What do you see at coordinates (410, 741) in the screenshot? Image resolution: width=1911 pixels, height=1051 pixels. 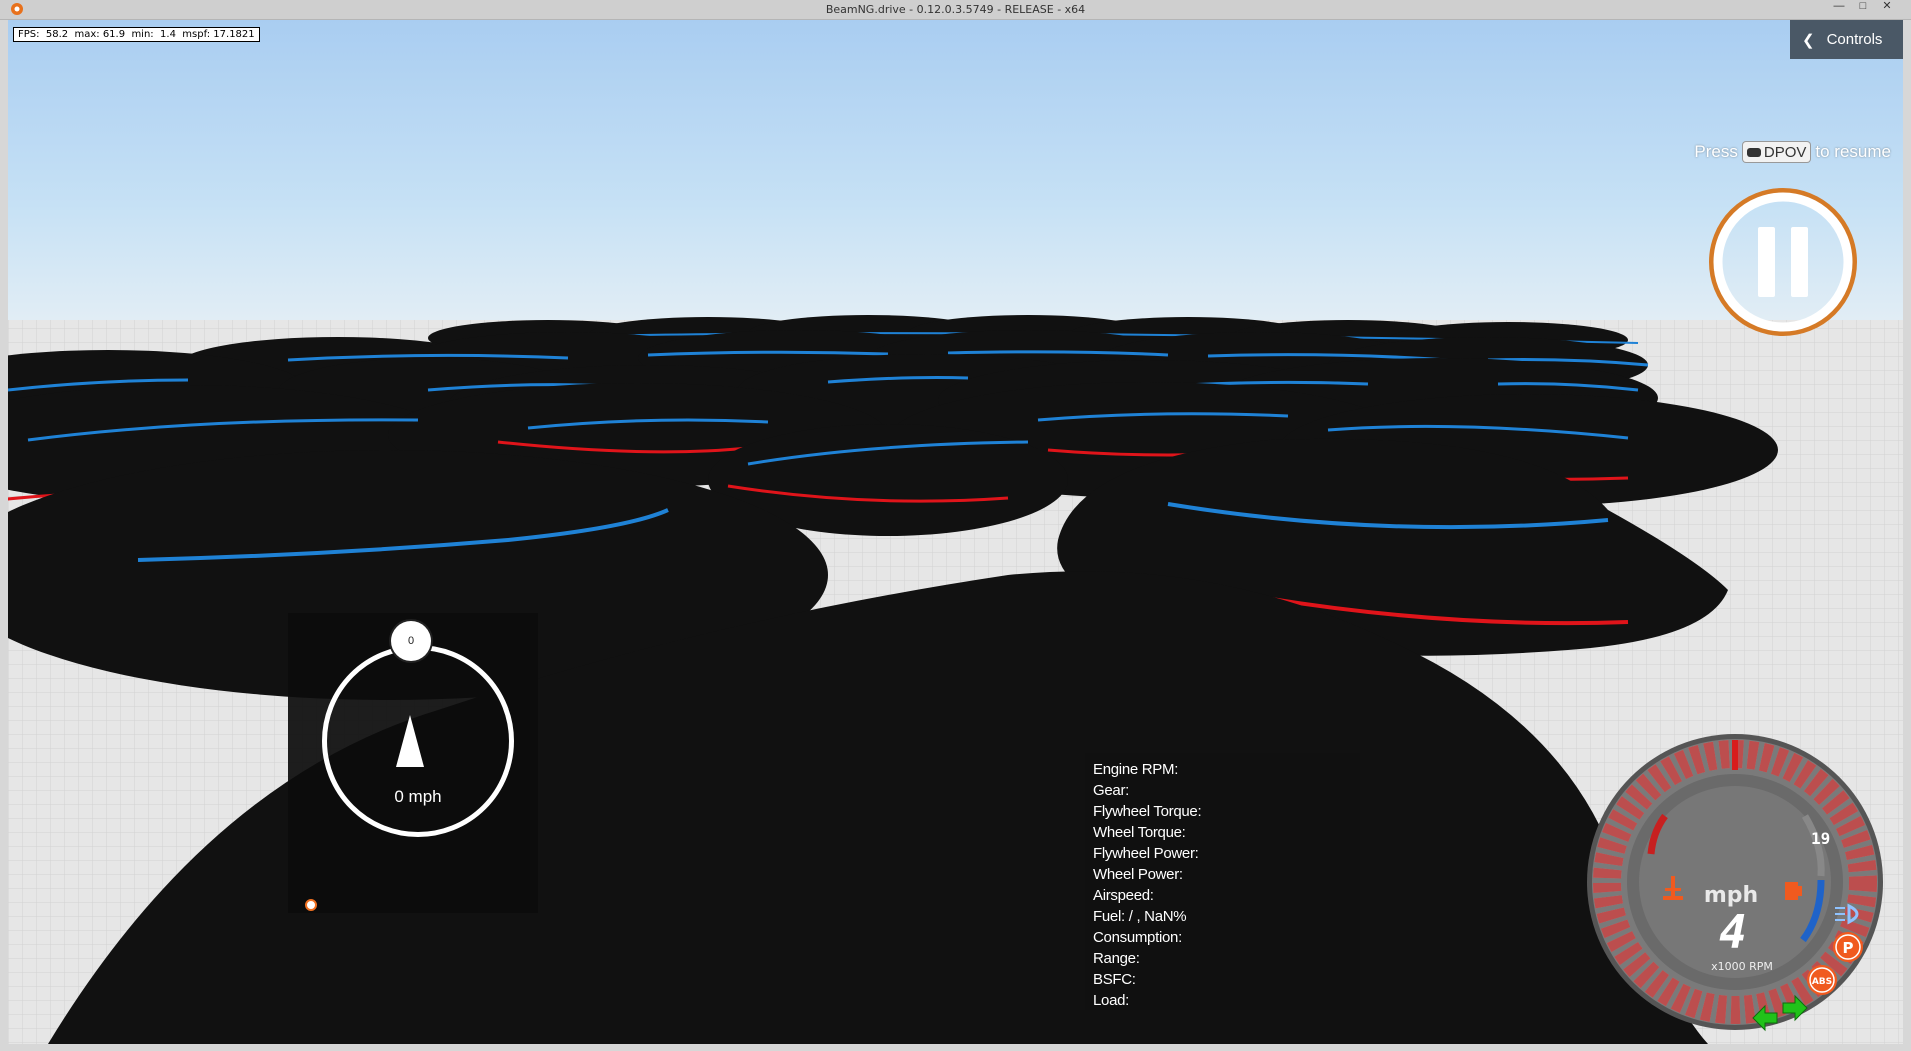 I see `vehicle-arrow-icon` at bounding box center [410, 741].